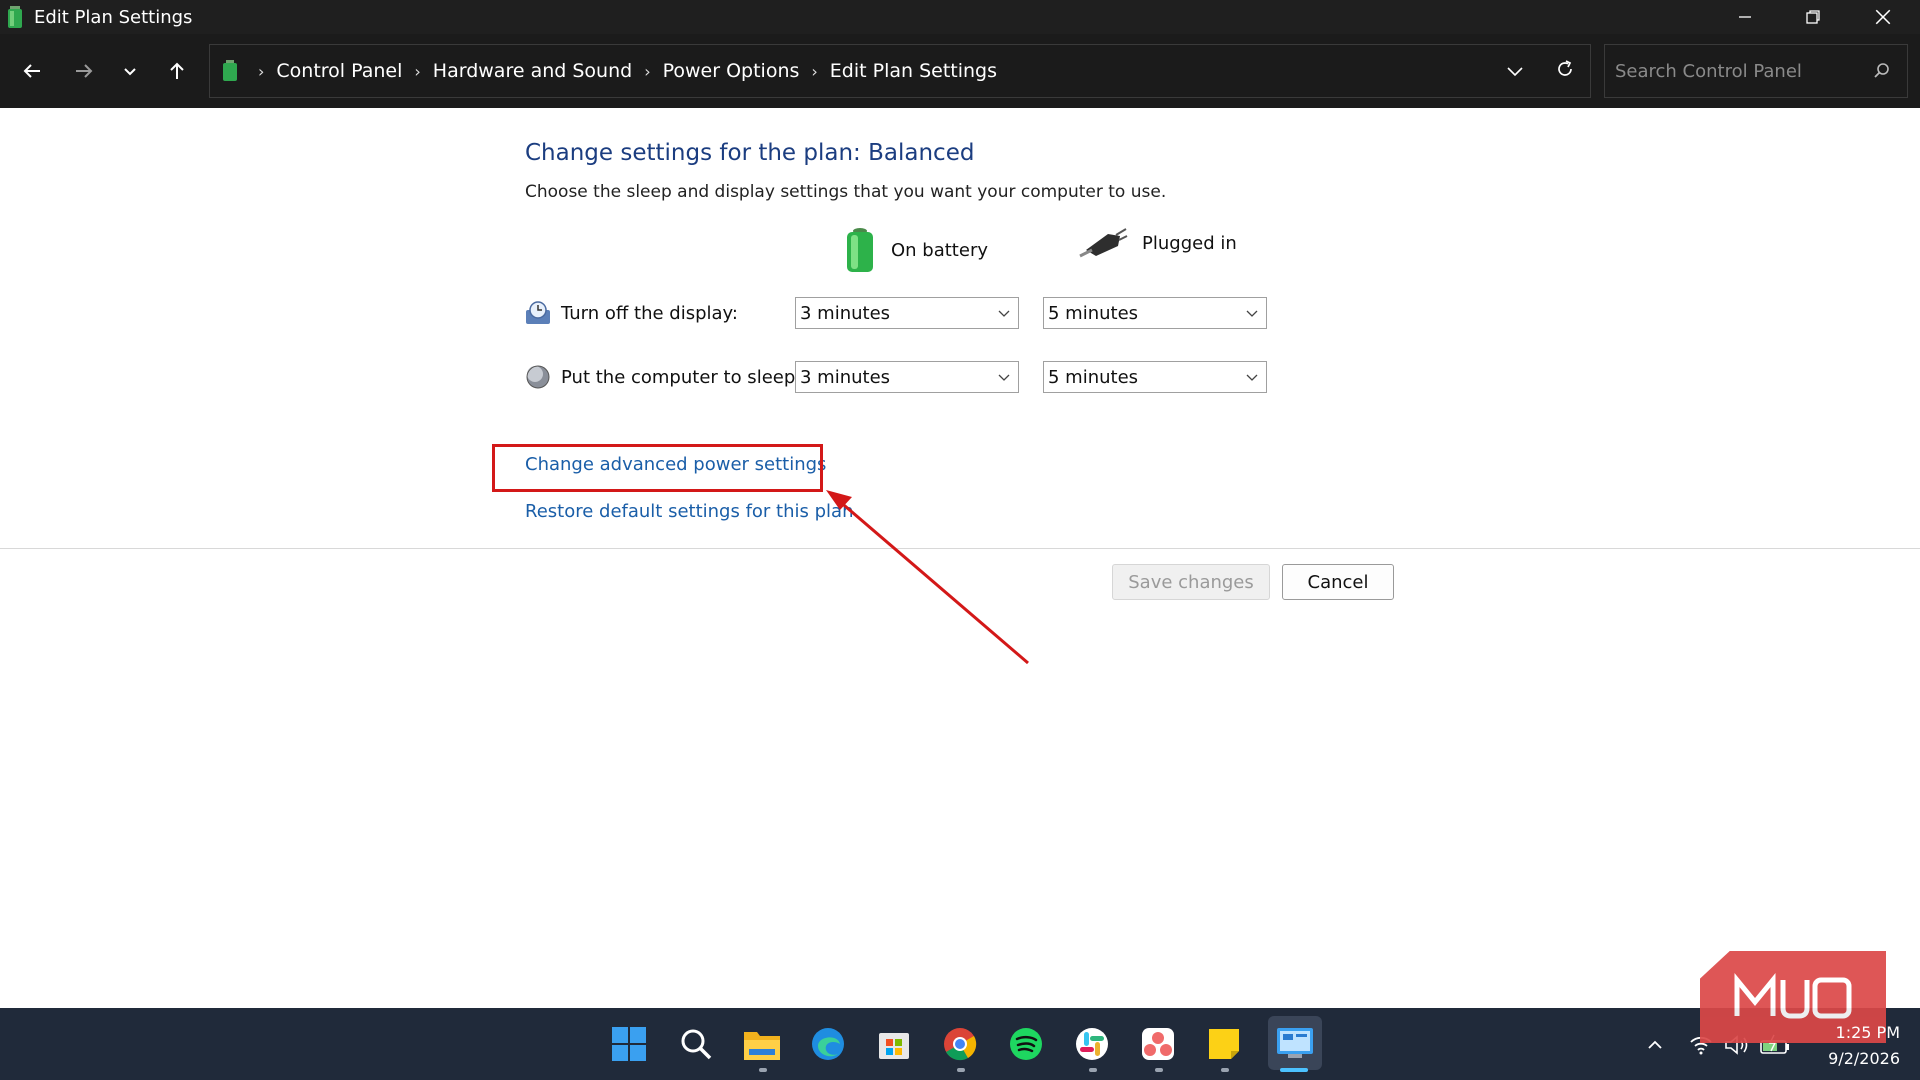 This screenshot has height=1080, width=1920. What do you see at coordinates (845, 313) in the screenshot?
I see `display-on-battery-value: 3 minutes` at bounding box center [845, 313].